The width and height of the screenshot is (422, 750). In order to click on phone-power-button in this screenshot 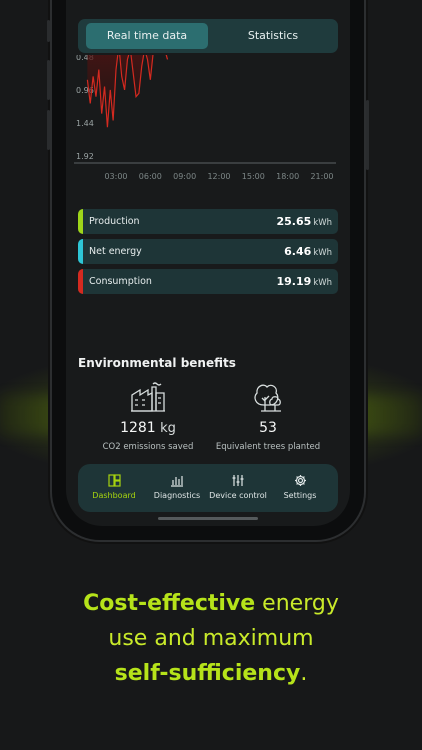, I will do `click(367, 135)`.